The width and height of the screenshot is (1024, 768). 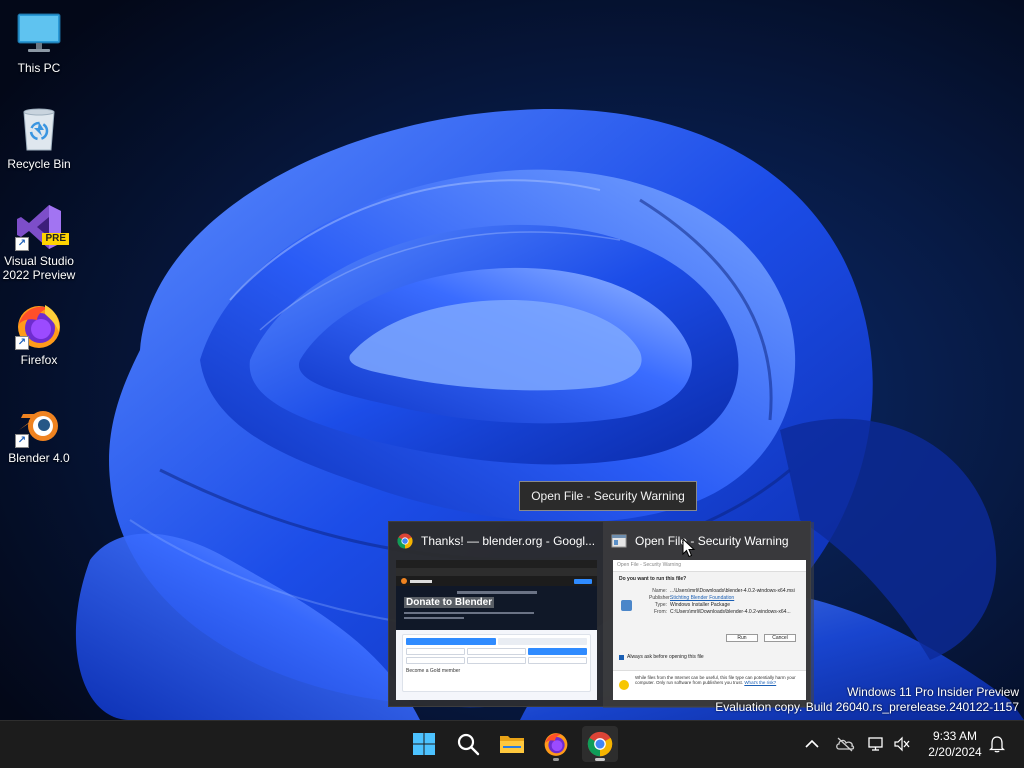 What do you see at coordinates (39, 68) in the screenshot?
I see `desktop-icon-label: This PC` at bounding box center [39, 68].